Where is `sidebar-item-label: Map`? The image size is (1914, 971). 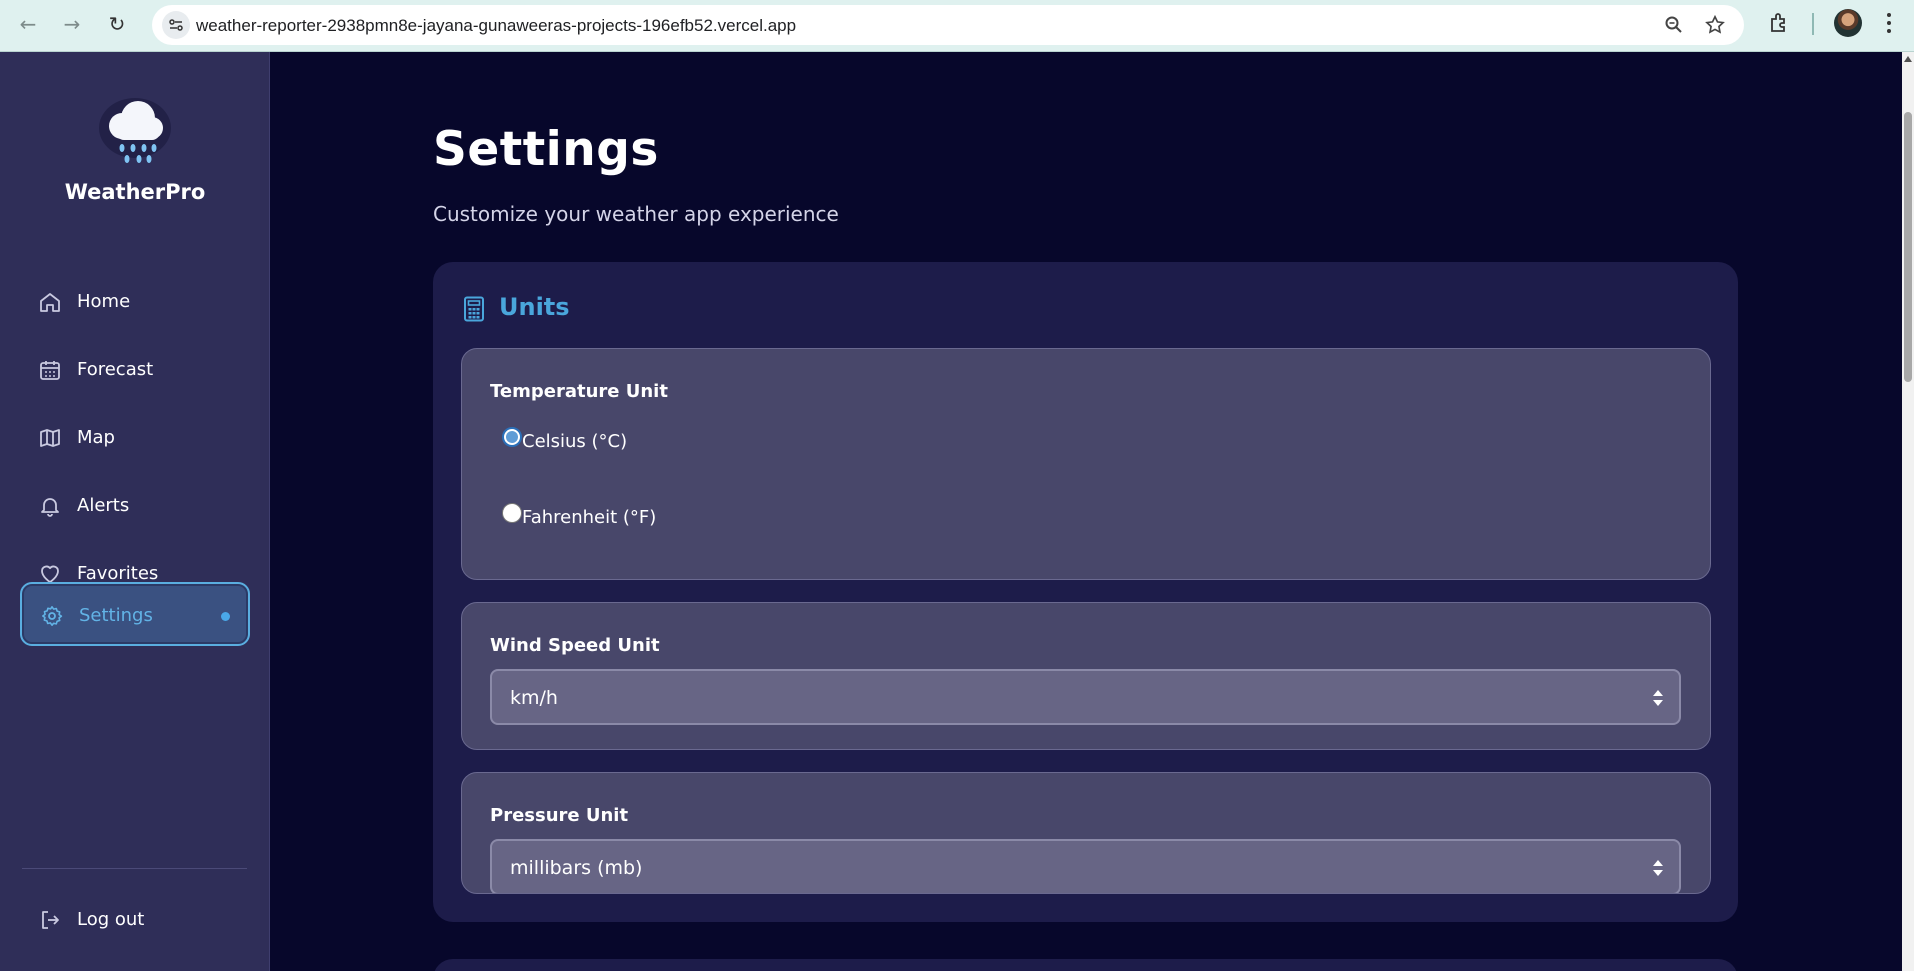
sidebar-item-label: Map is located at coordinates (96, 437).